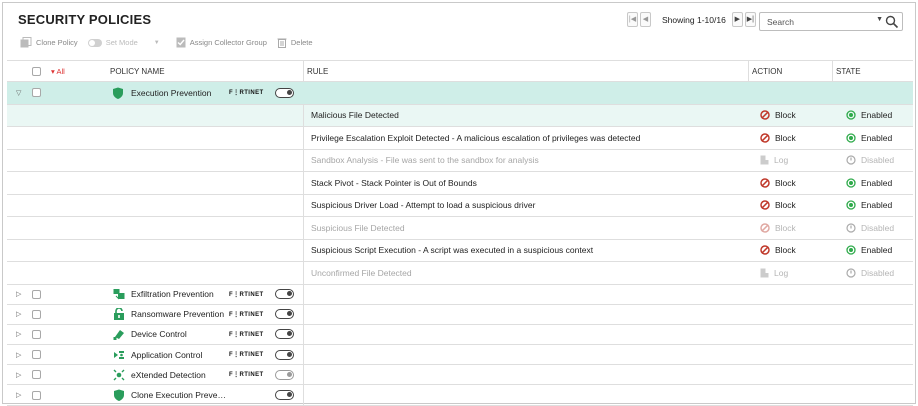  What do you see at coordinates (36, 71) in the screenshot?
I see `select-all-checkbox` at bounding box center [36, 71].